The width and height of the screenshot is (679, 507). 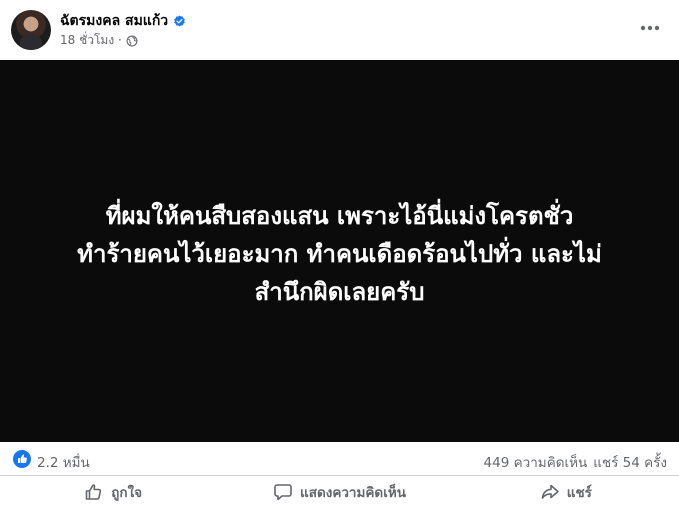 I want to click on like-button: ถูกใจ, so click(x=113, y=491).